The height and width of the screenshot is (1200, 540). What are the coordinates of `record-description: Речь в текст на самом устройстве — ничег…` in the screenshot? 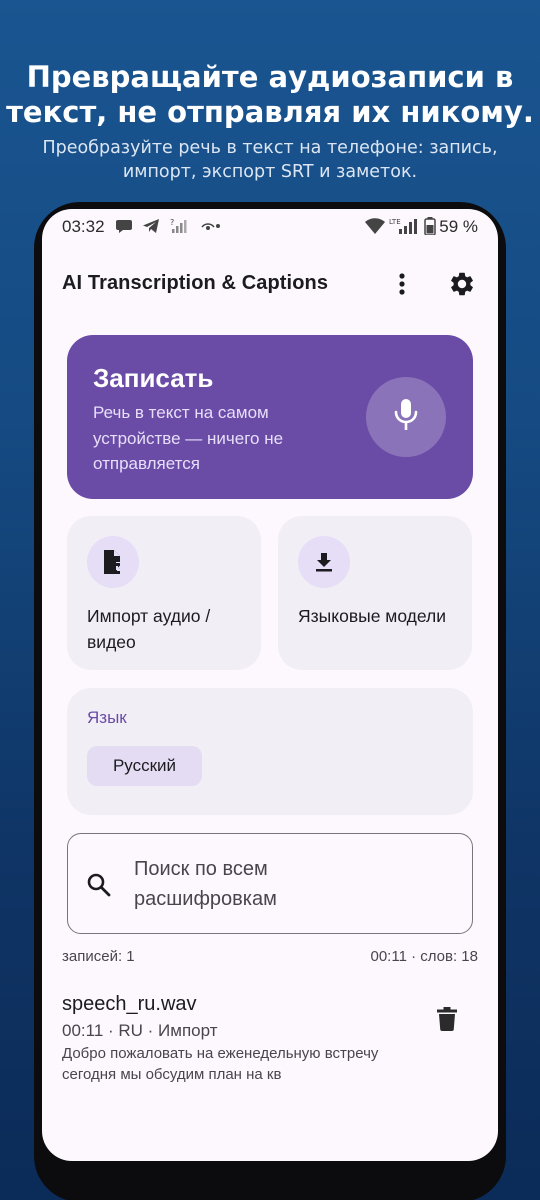 It's located at (188, 438).